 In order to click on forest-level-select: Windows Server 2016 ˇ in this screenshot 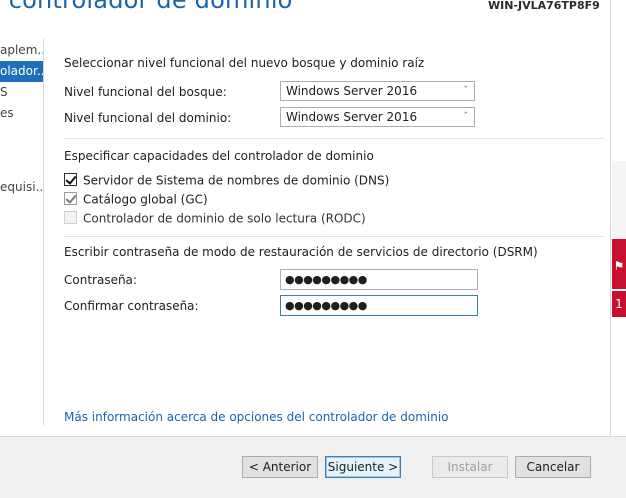, I will do `click(377, 91)`.